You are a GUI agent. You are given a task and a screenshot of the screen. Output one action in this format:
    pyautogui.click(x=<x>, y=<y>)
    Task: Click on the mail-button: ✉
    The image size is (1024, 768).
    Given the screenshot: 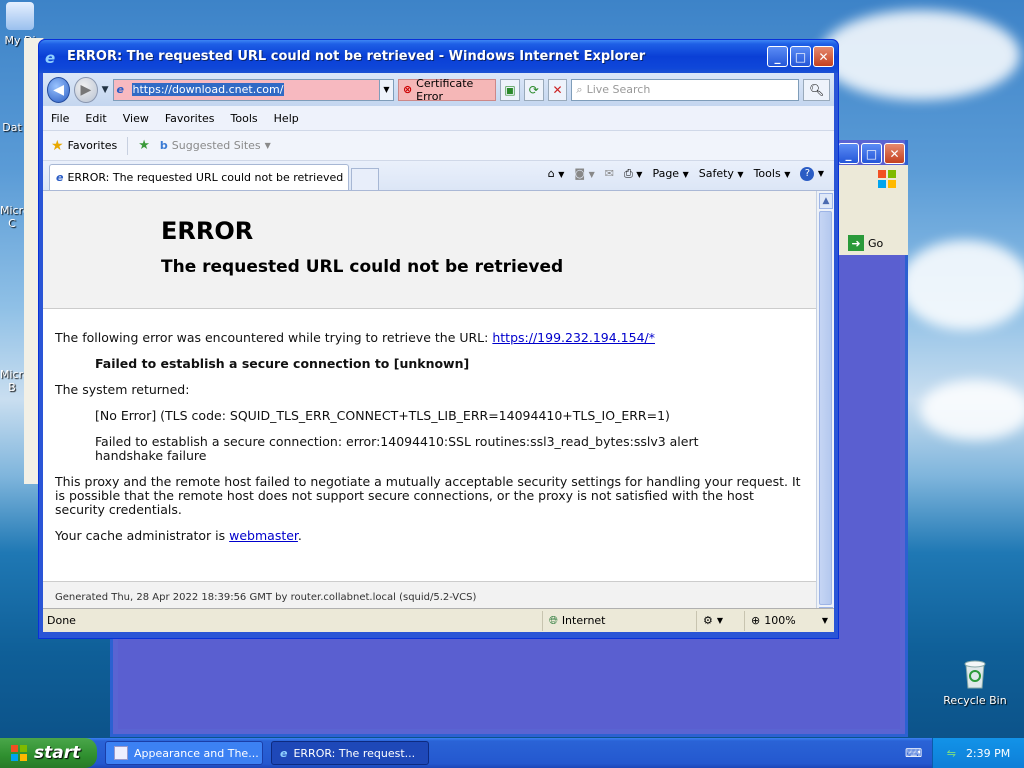 What is the action you would take?
    pyautogui.click(x=609, y=173)
    